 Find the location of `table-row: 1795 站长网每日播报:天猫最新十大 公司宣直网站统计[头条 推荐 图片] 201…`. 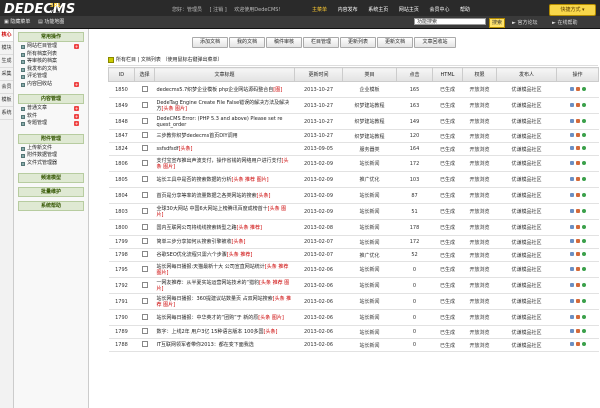

table-row: 1795 站长网每日播报:天猫最新十大 公司宣直网站统计[头条 推荐 图片] 201… is located at coordinates (353, 269).